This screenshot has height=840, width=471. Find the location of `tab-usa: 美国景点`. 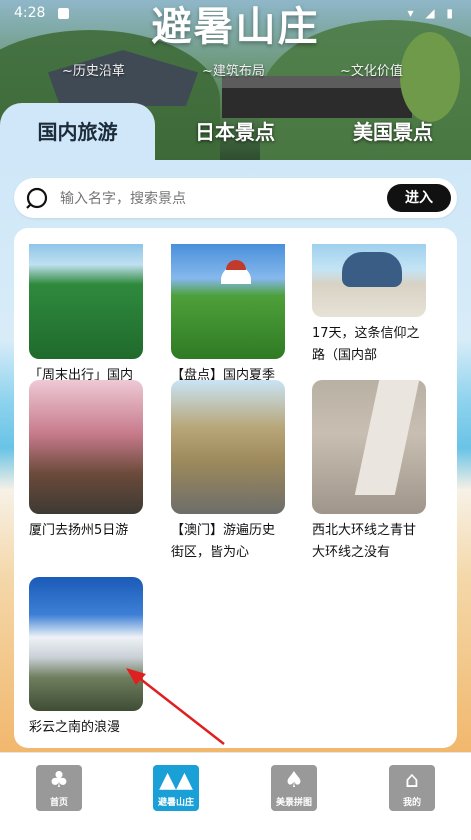

tab-usa: 美国景点 is located at coordinates (393, 132).